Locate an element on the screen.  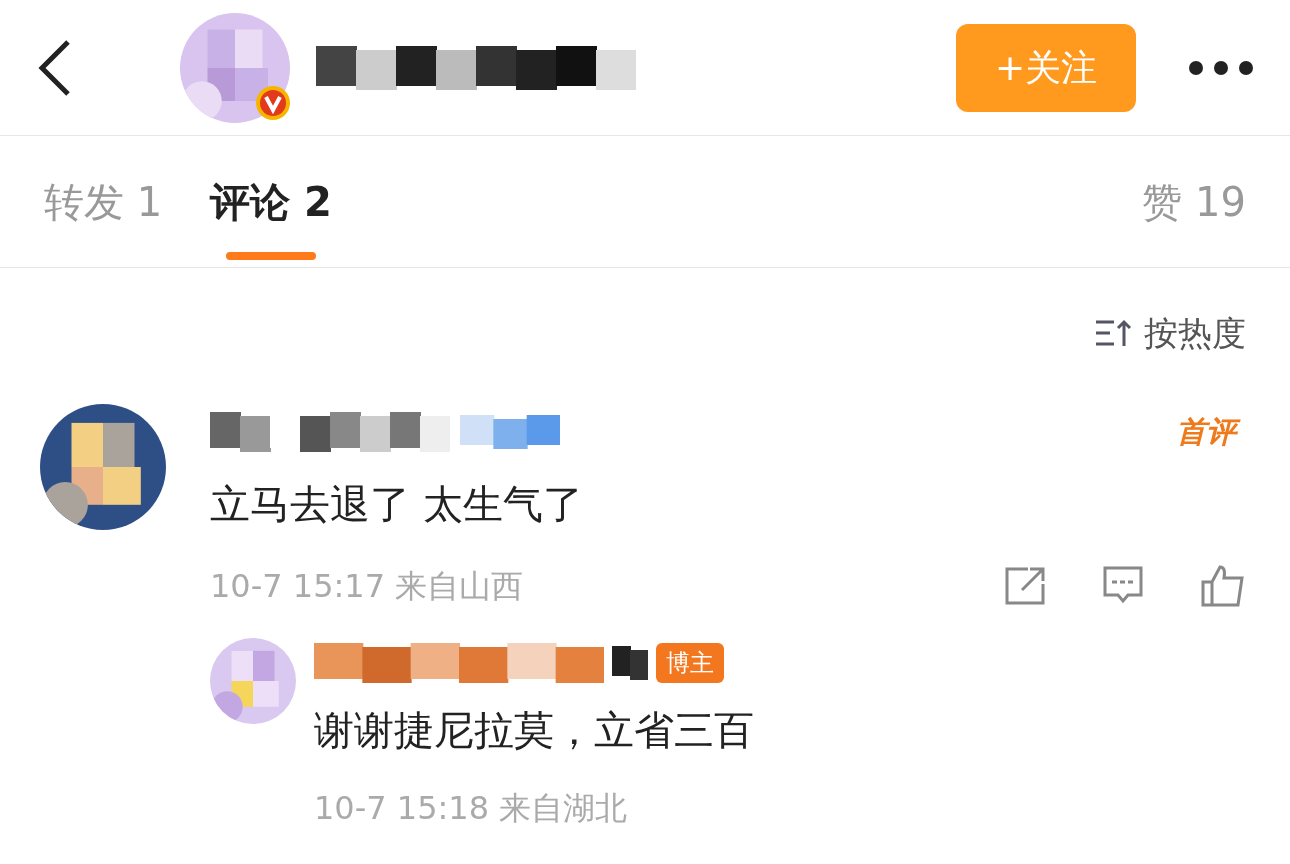
follow-button: +关注 is located at coordinates (1046, 67).